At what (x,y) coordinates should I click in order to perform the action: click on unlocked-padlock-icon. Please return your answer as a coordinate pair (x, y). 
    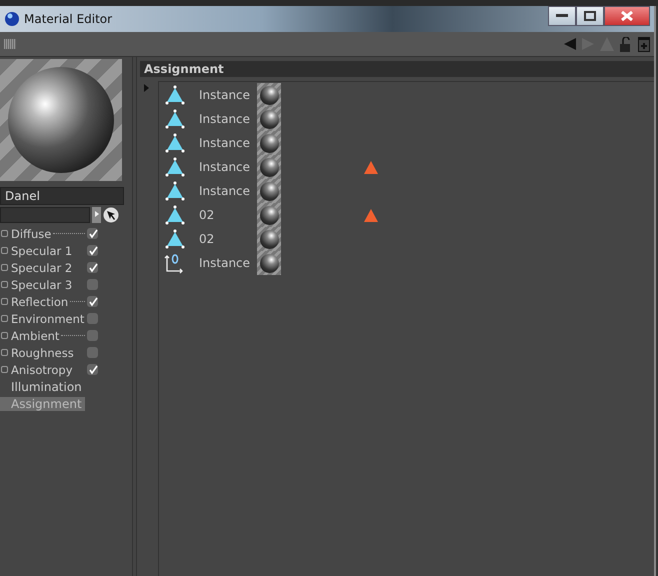
    Looking at the image, I should click on (626, 44).